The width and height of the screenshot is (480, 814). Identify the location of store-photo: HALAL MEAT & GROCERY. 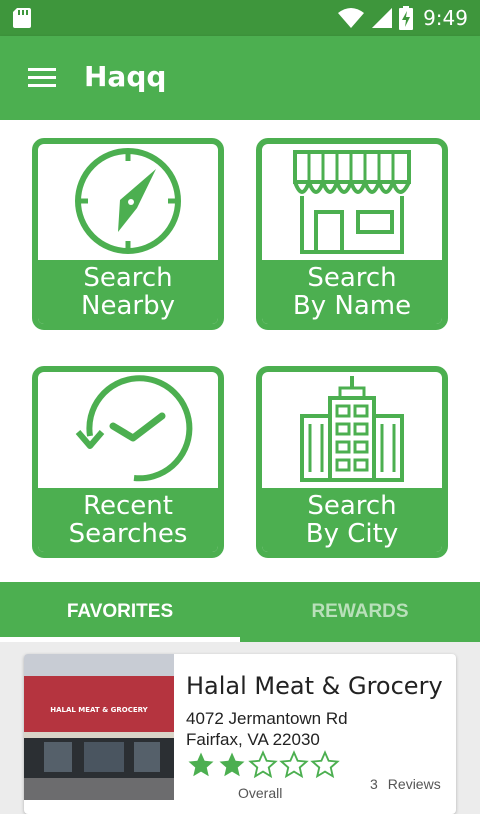
(99, 727).